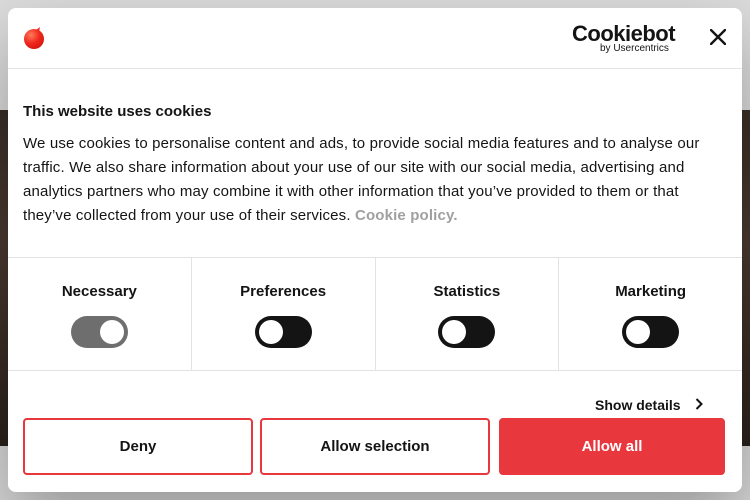 The height and width of the screenshot is (500, 750). What do you see at coordinates (283, 291) in the screenshot?
I see `category-label: Preferences` at bounding box center [283, 291].